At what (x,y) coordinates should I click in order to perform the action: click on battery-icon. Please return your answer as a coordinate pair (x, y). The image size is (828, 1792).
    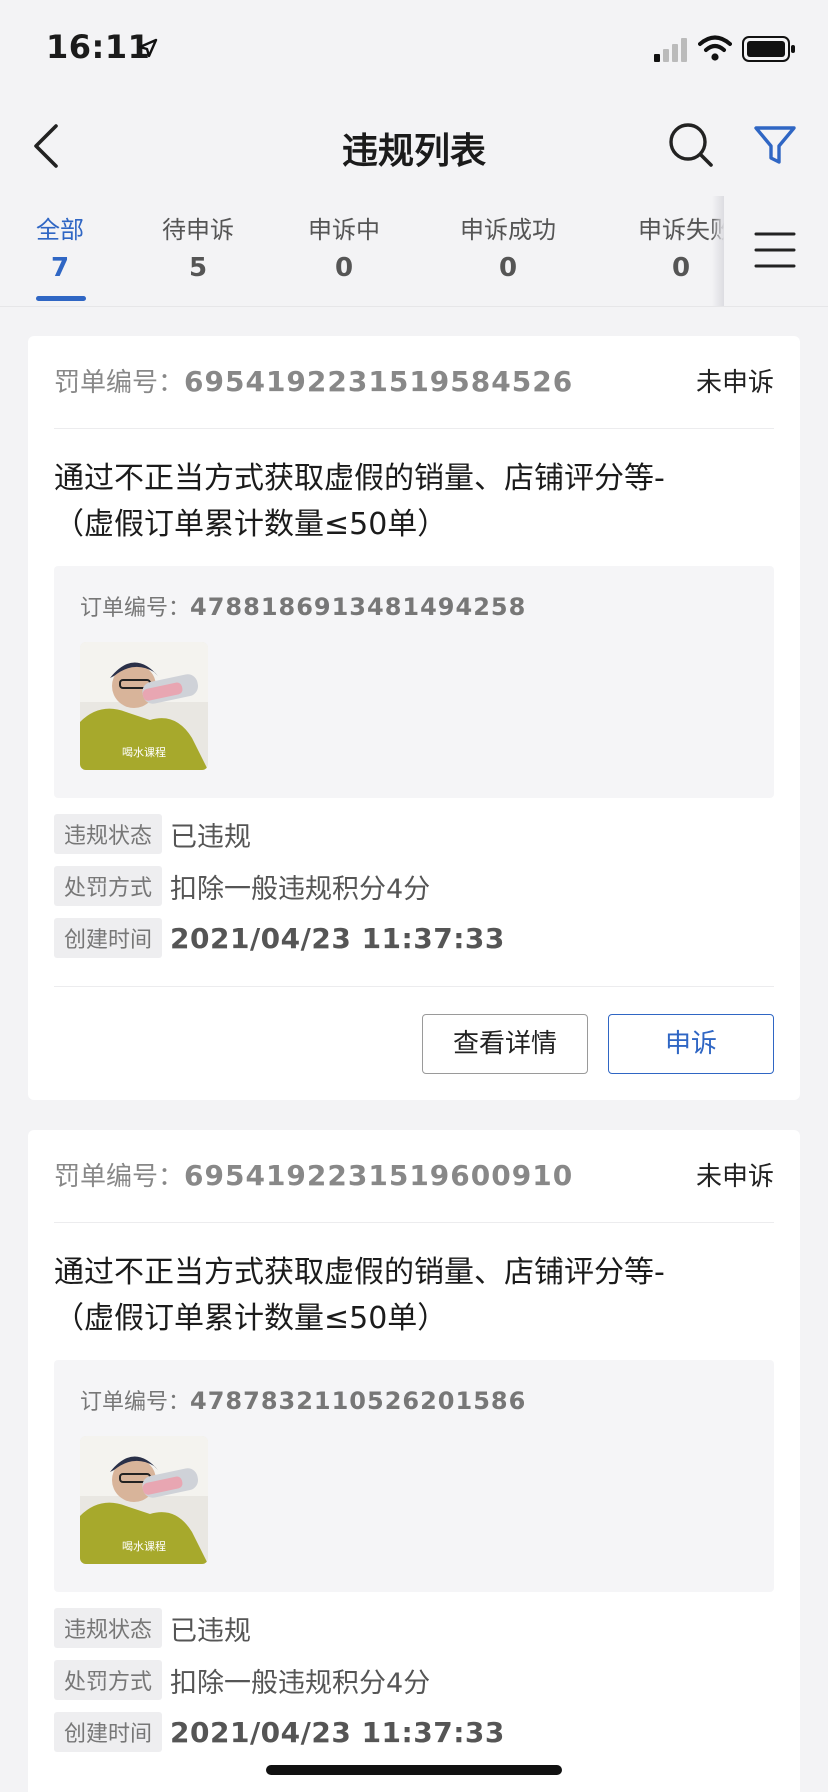
    Looking at the image, I should click on (768, 49).